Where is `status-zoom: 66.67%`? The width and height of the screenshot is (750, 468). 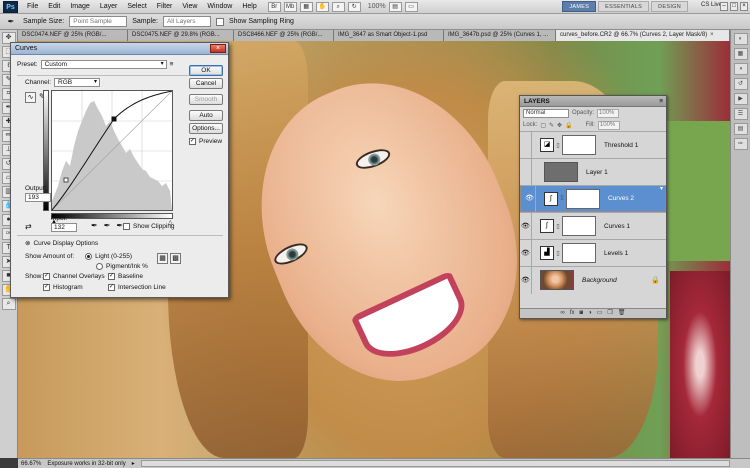
status-zoom: 66.67% is located at coordinates (31, 464).